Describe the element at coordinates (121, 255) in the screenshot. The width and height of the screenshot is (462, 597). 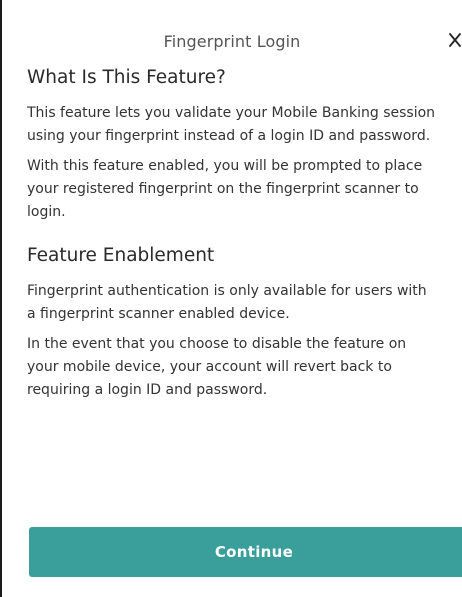
I see `section-title-feature-enablement: Feature Enablement` at that location.